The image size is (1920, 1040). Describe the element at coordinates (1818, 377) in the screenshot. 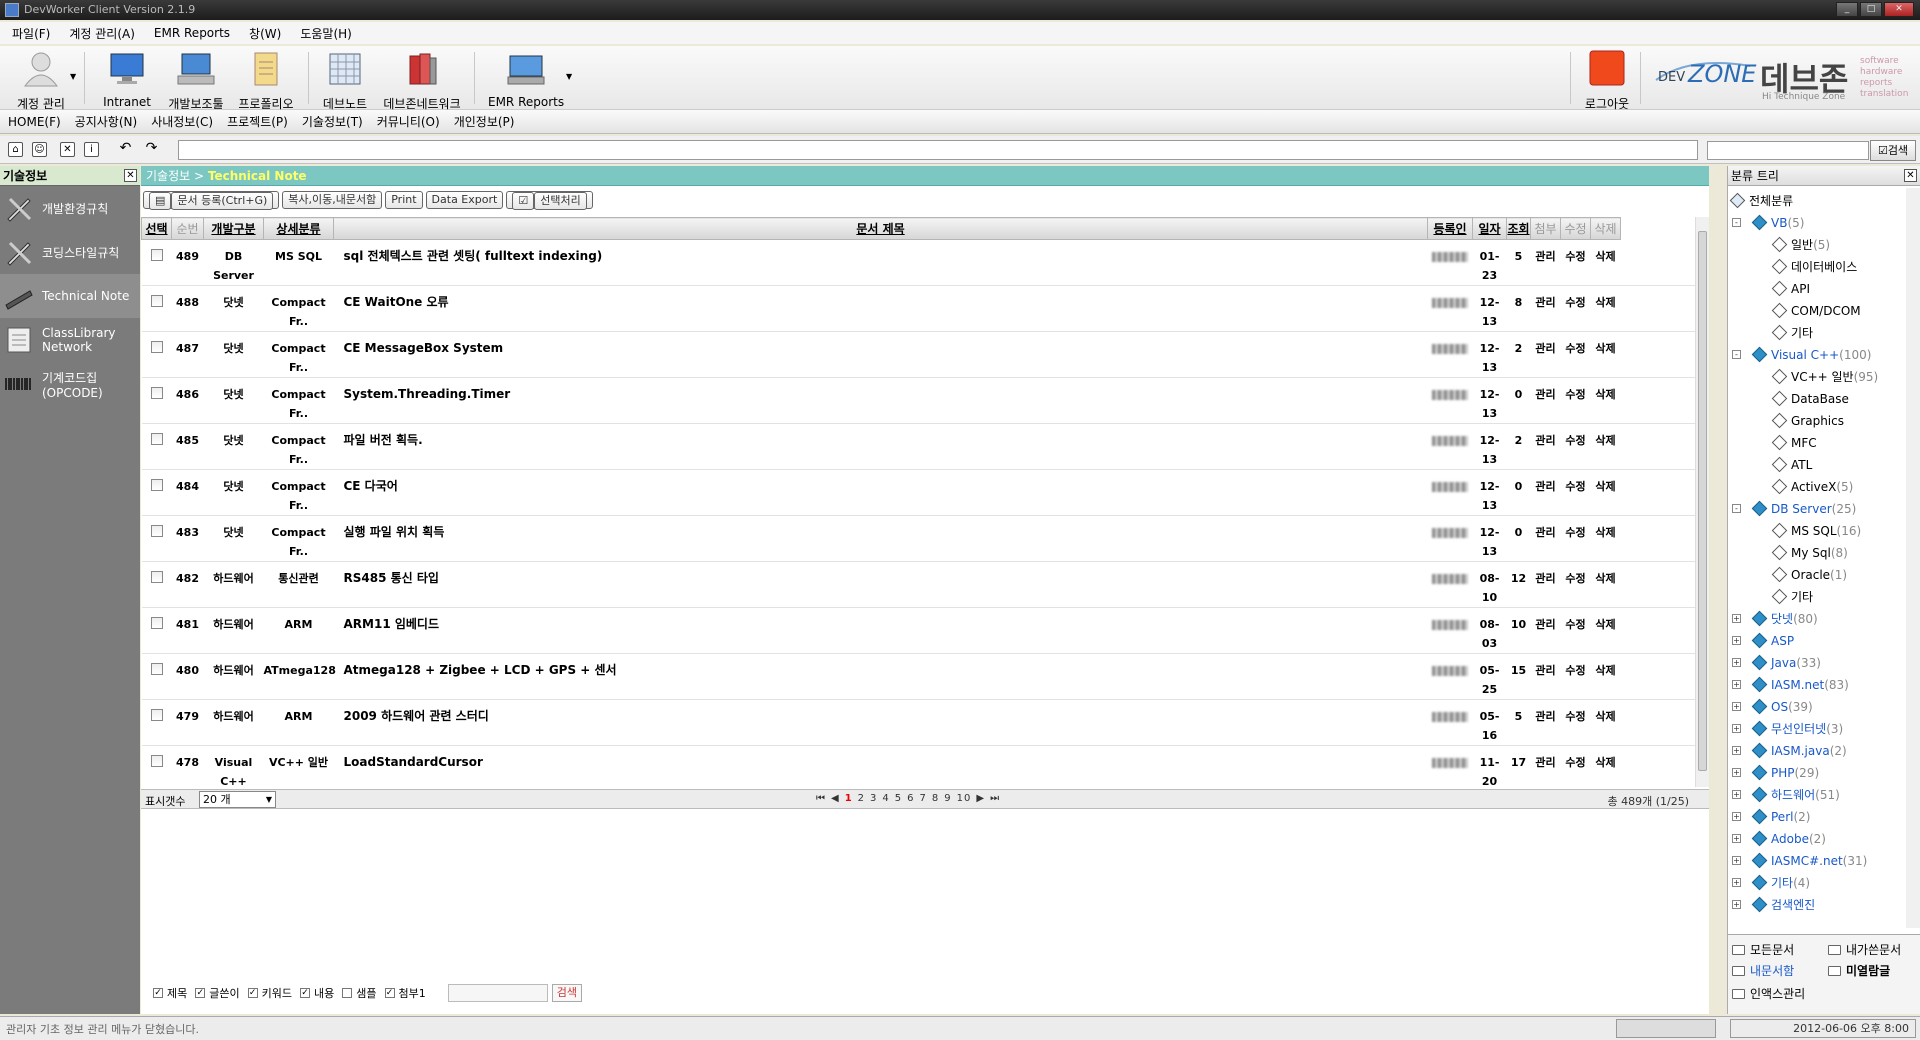

I see `tree-subcategory: VC++ 일반(95)` at that location.